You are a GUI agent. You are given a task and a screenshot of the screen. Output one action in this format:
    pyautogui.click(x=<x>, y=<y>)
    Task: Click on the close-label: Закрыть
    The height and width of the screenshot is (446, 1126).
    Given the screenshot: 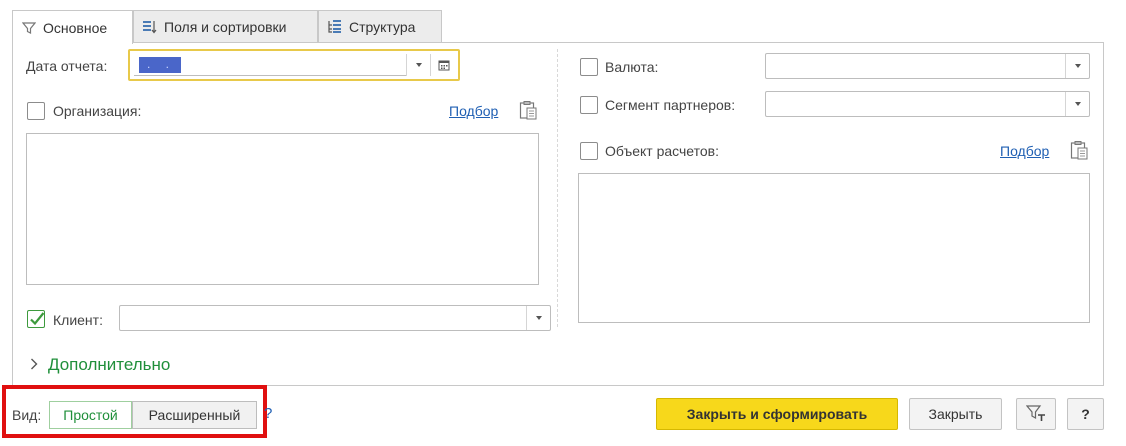 What is the action you would take?
    pyautogui.click(x=955, y=414)
    